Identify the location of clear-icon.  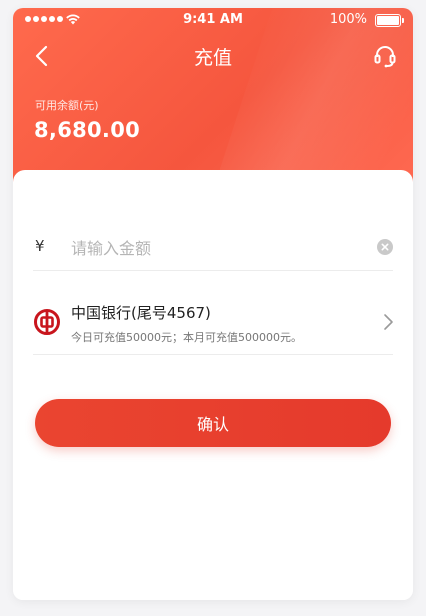
(385, 247).